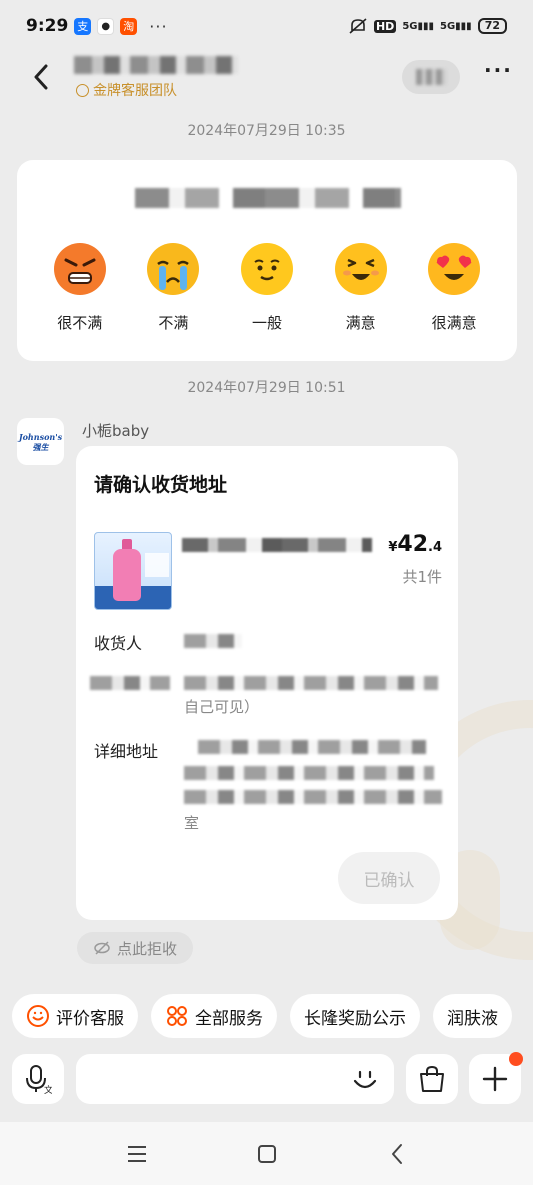 The height and width of the screenshot is (1185, 533). What do you see at coordinates (133, 571) in the screenshot?
I see `product-image` at bounding box center [133, 571].